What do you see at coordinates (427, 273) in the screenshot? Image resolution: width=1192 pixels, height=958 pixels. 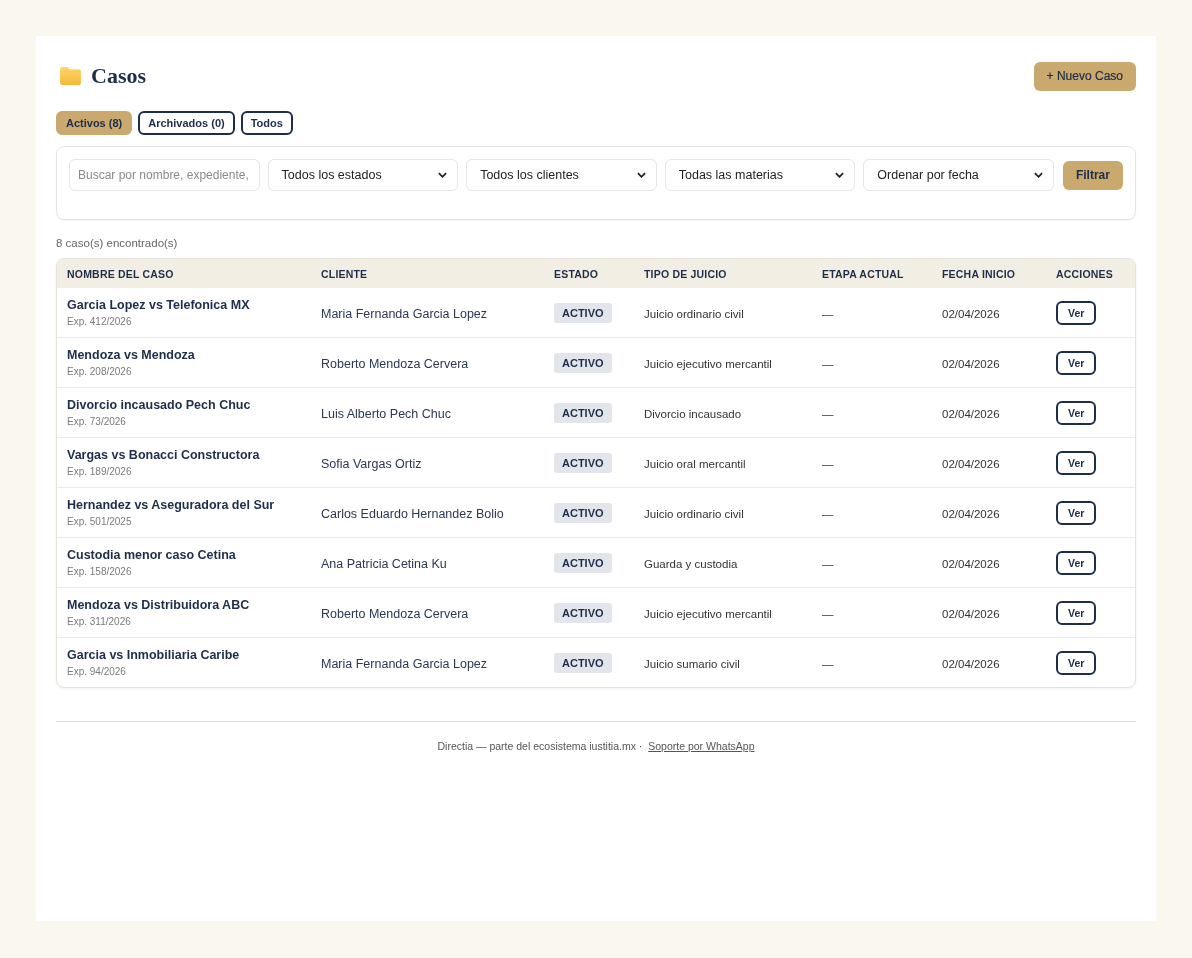 I see `column-header: CLIENTE` at bounding box center [427, 273].